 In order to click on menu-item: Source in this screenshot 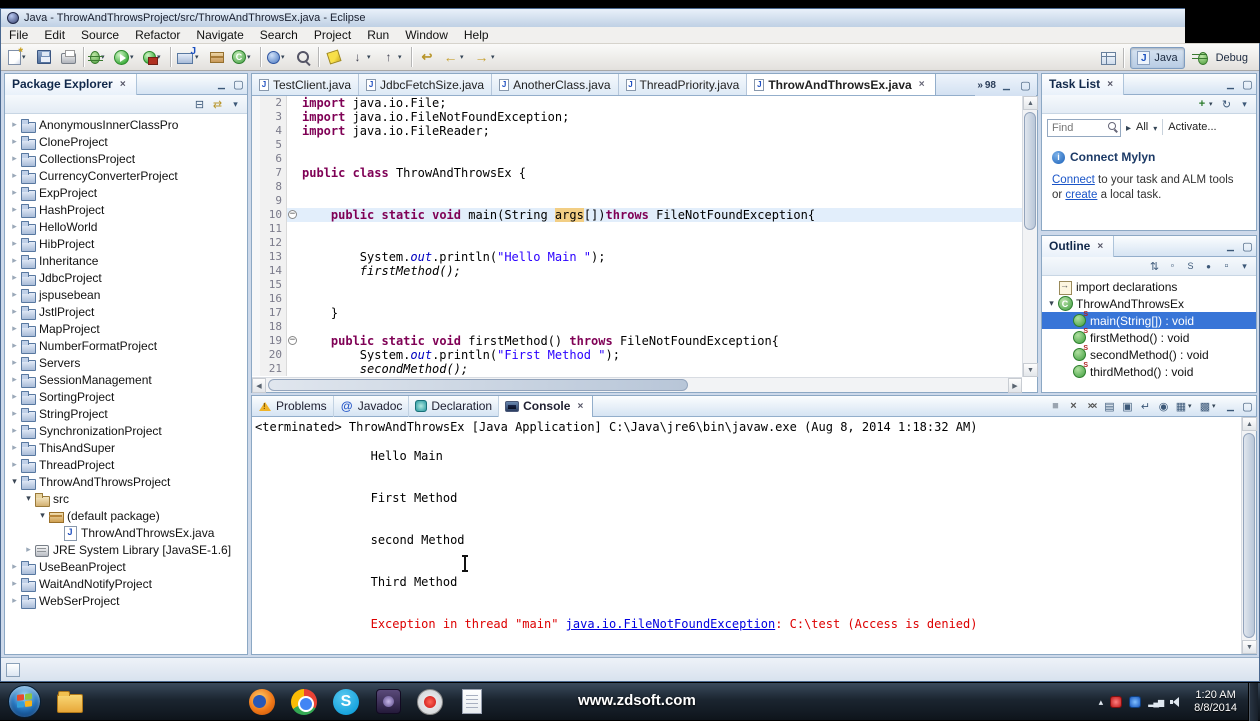, I will do `click(100, 35)`.